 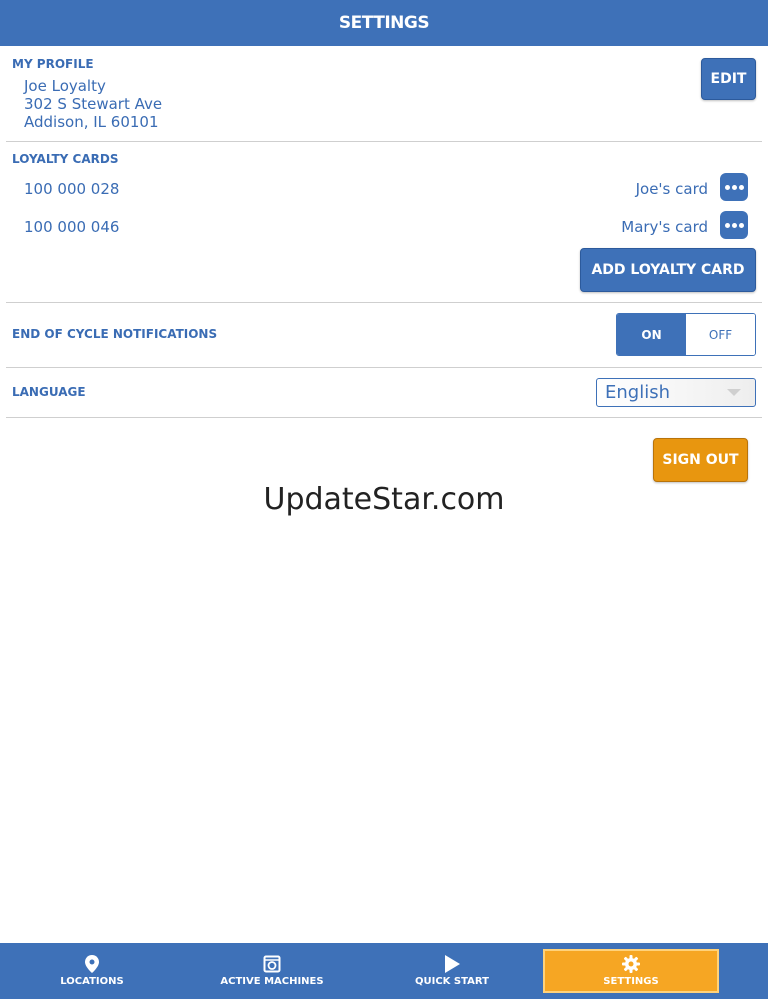 I want to click on edit-profile-button: EDIT, so click(x=728, y=79).